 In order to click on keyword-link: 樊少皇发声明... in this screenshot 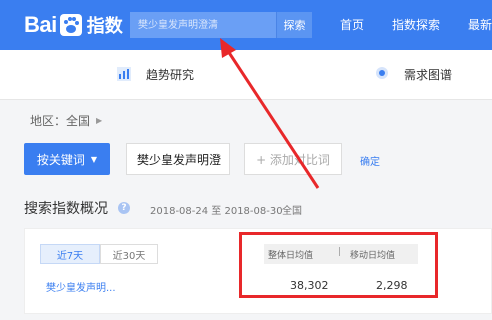, I will do `click(81, 286)`.